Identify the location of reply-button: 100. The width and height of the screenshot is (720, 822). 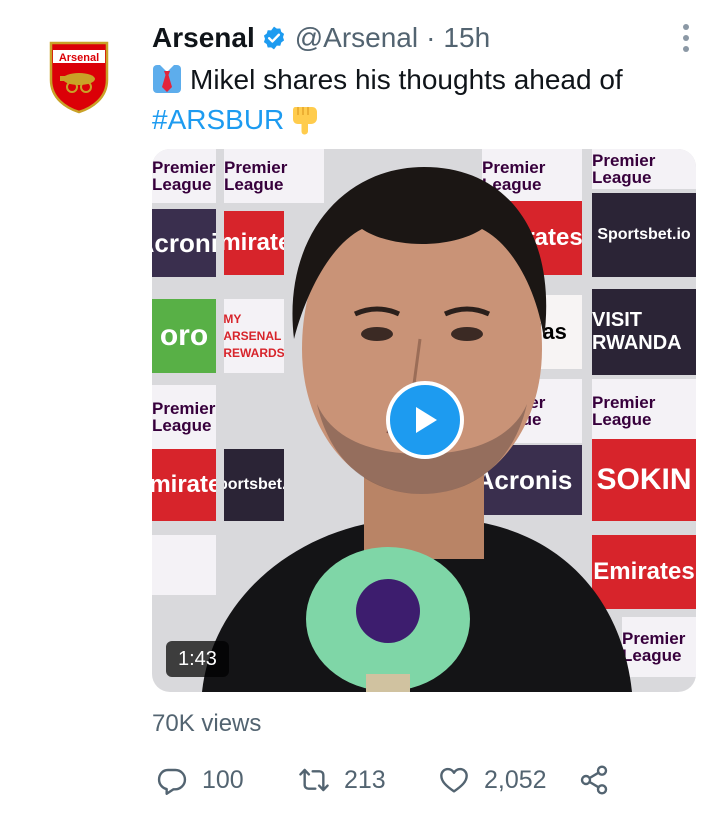
(200, 780).